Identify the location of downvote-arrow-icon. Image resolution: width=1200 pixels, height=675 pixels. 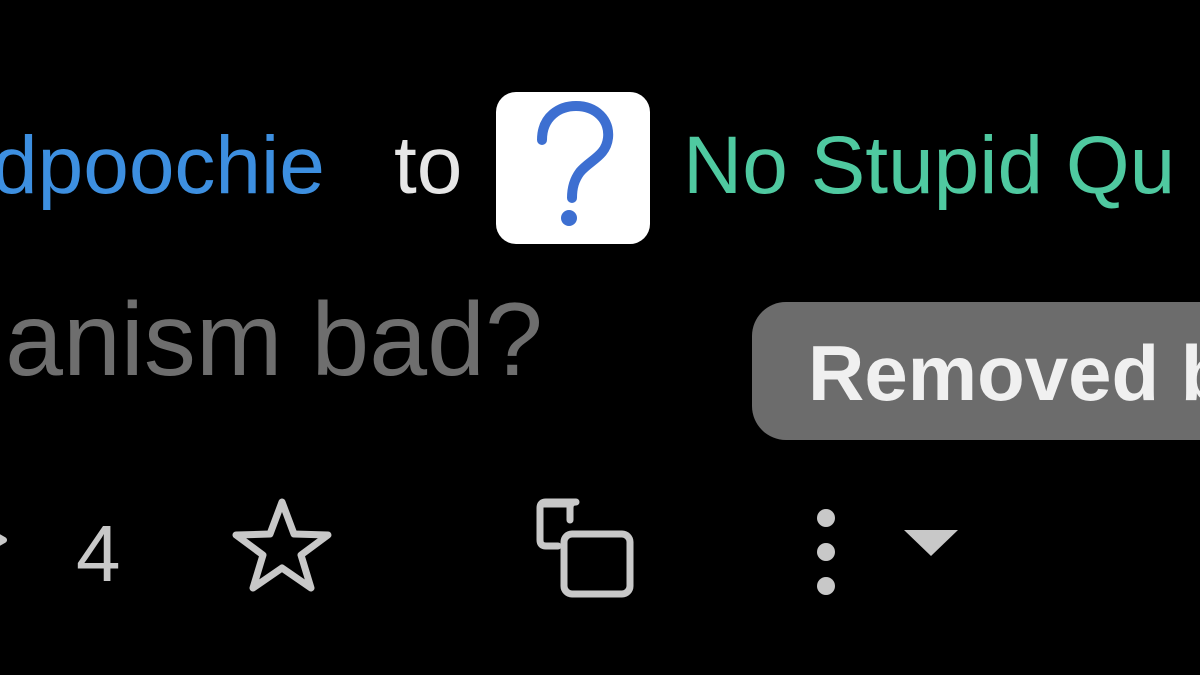
(5, 540).